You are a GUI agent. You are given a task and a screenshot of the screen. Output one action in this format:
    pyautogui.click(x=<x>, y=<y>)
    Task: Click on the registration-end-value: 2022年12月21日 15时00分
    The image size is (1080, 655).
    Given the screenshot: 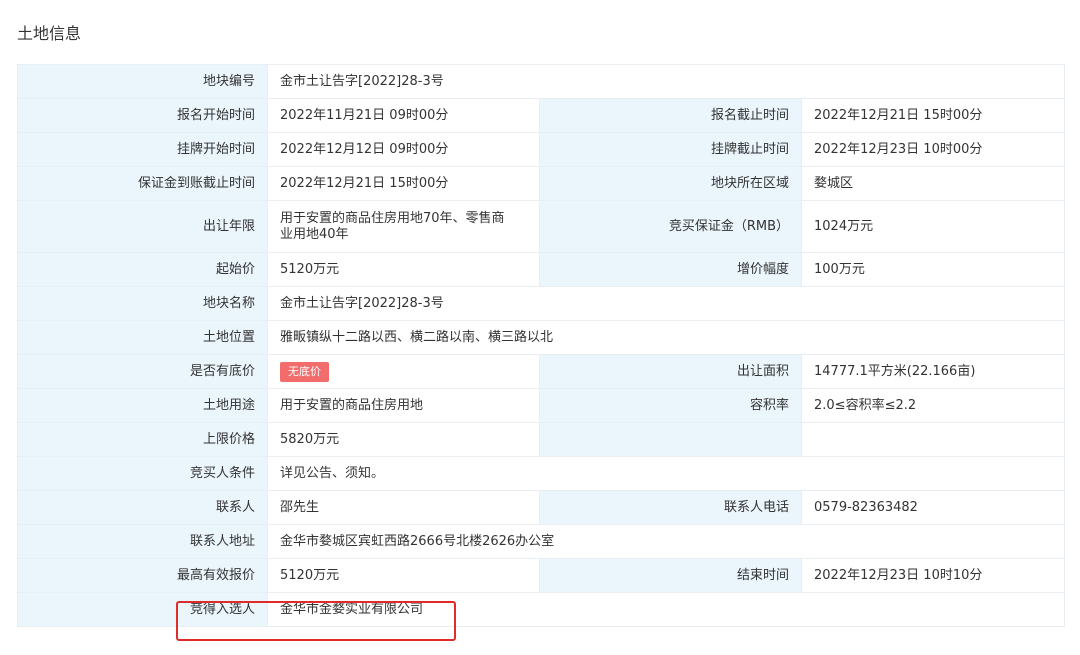 What is the action you would take?
    pyautogui.click(x=933, y=115)
    